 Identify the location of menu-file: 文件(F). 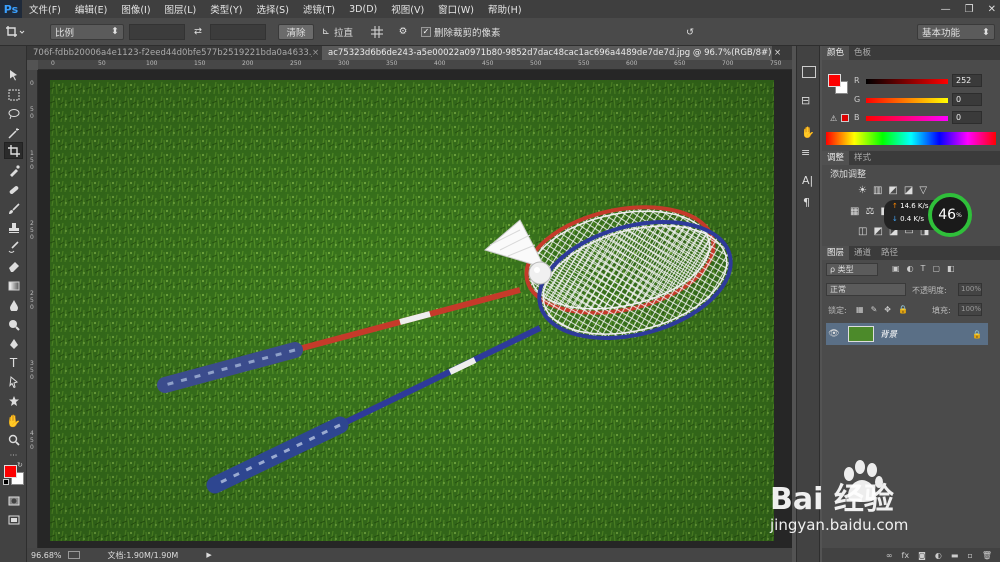
(45, 9).